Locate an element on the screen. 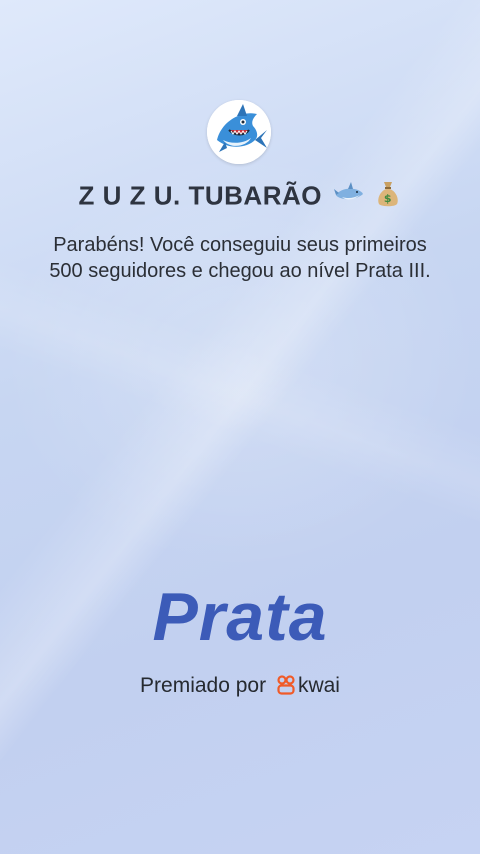 This screenshot has width=480, height=854. profile-name-text: Z U Z U. TUBARÃO is located at coordinates (200, 195).